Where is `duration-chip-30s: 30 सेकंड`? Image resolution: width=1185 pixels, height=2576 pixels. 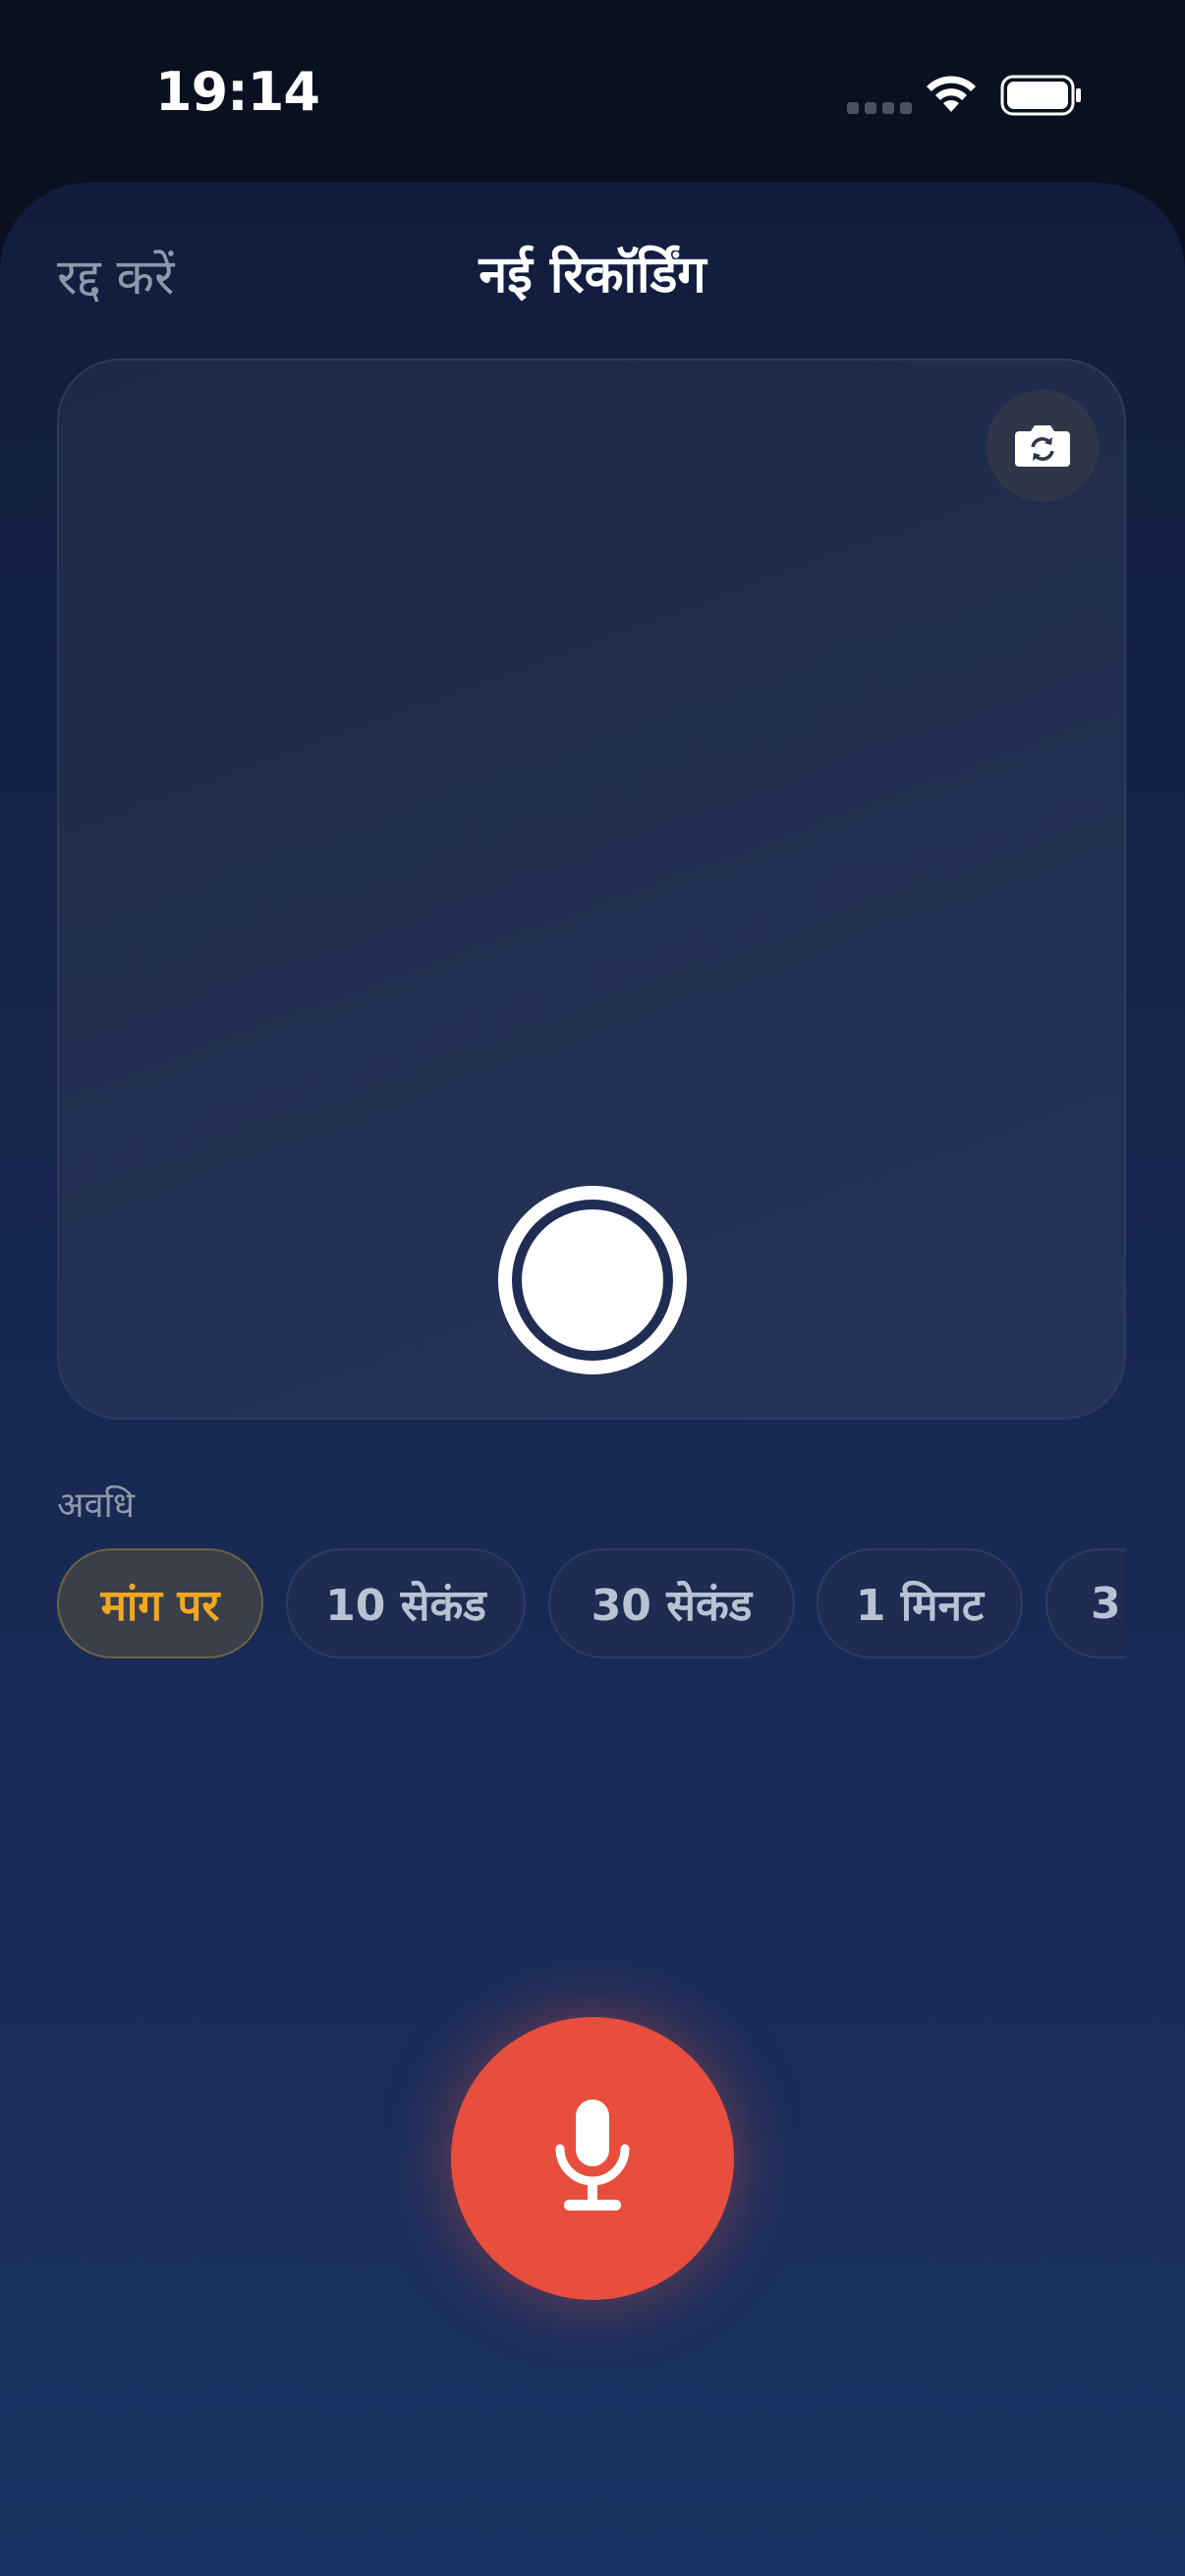
duration-chip-30s: 30 सेकंड is located at coordinates (672, 1603).